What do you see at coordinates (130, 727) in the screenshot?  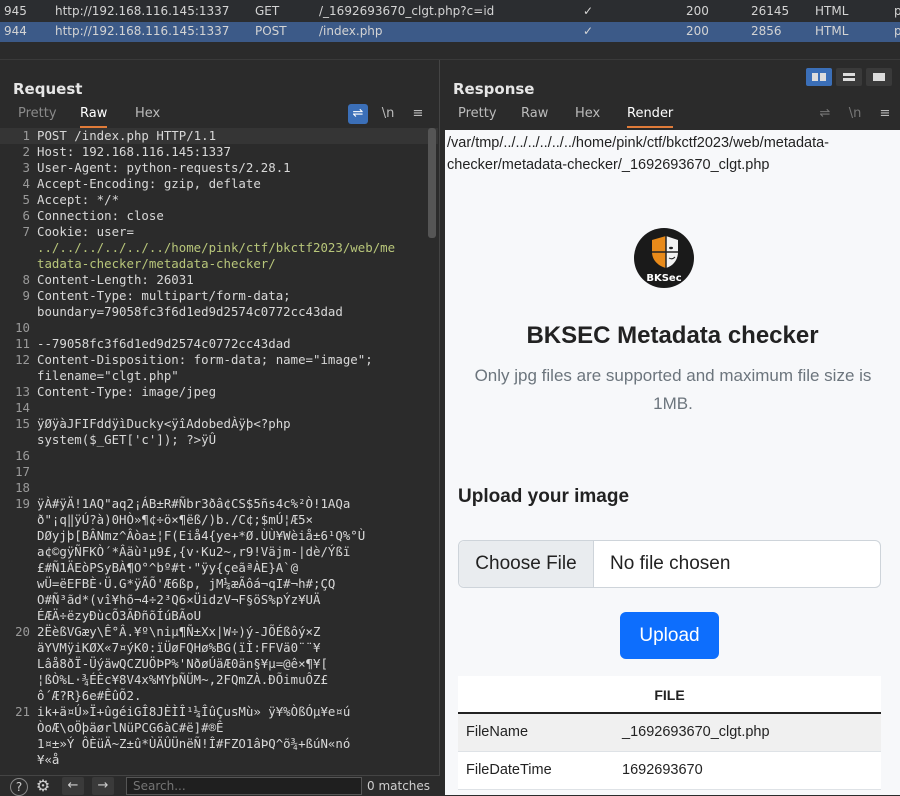 I see `code-line: ÒoÆ\oÖþäørlNüPCG6àC#ë]#®Ê` at bounding box center [130, 727].